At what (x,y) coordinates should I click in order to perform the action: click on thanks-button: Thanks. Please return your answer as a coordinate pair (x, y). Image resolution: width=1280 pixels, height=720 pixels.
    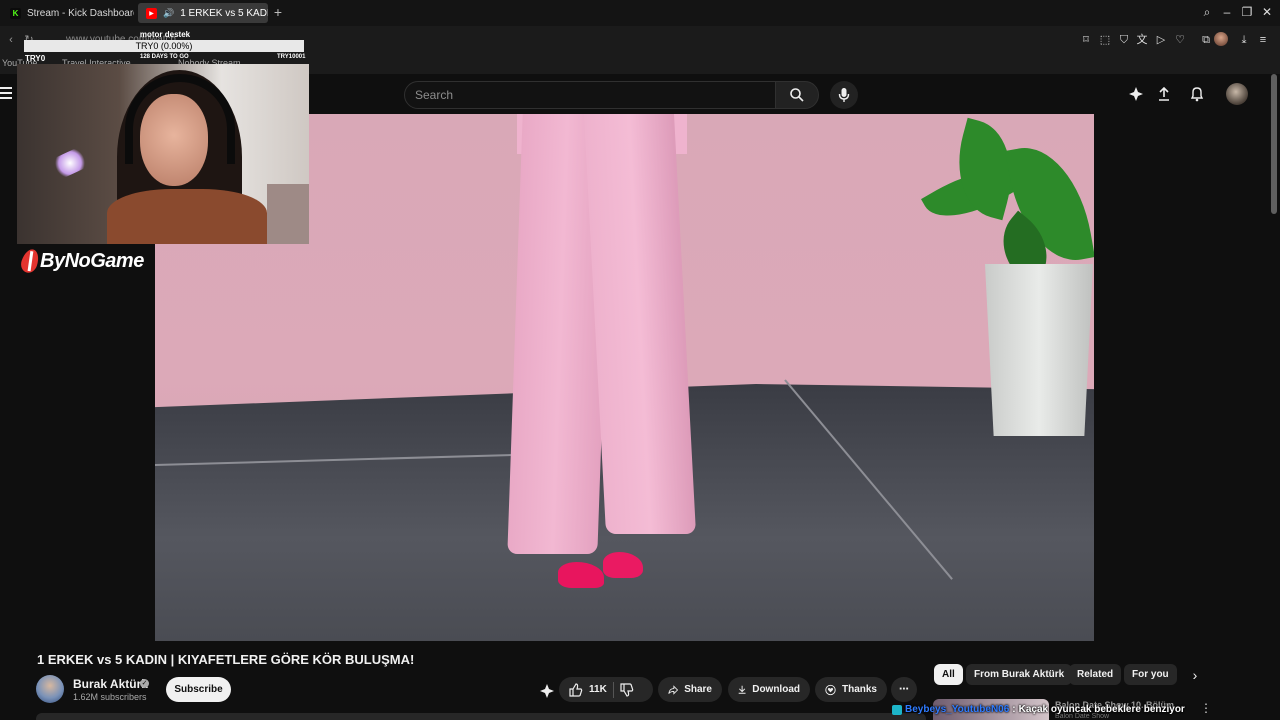
    Looking at the image, I should click on (851, 689).